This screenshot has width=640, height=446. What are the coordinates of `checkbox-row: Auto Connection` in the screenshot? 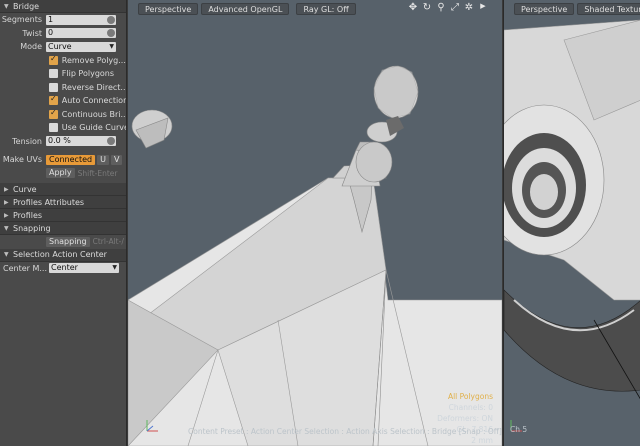 It's located at (63, 101).